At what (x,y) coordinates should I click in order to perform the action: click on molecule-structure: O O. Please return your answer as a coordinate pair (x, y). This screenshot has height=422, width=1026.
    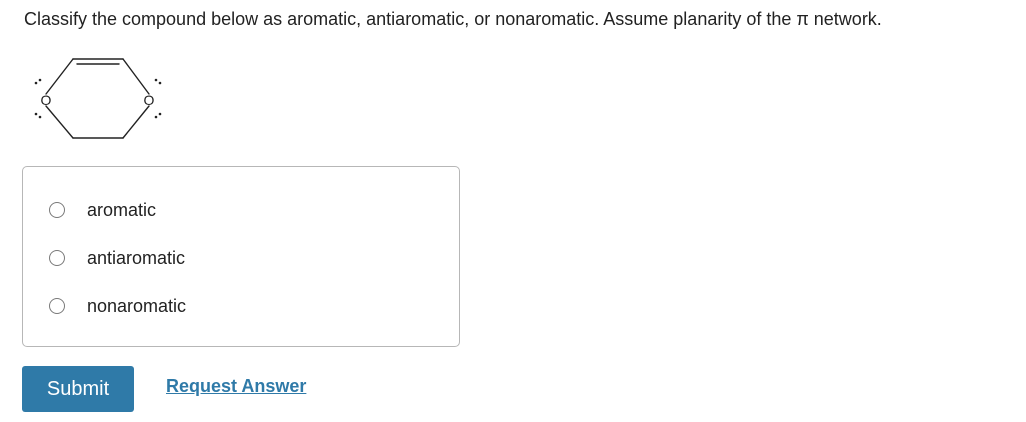
    Looking at the image, I should click on (99, 98).